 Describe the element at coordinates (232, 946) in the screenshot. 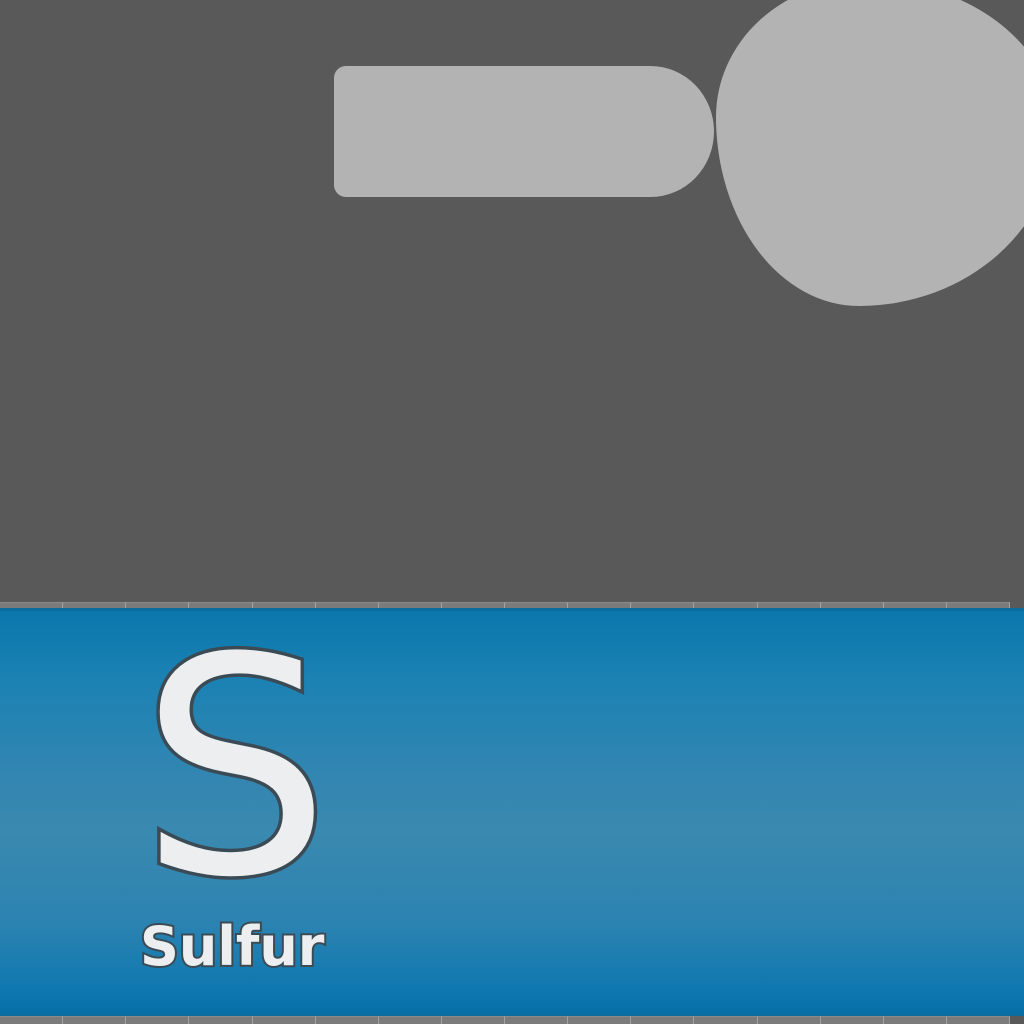

I see `element-name-label: Sulfur` at that location.